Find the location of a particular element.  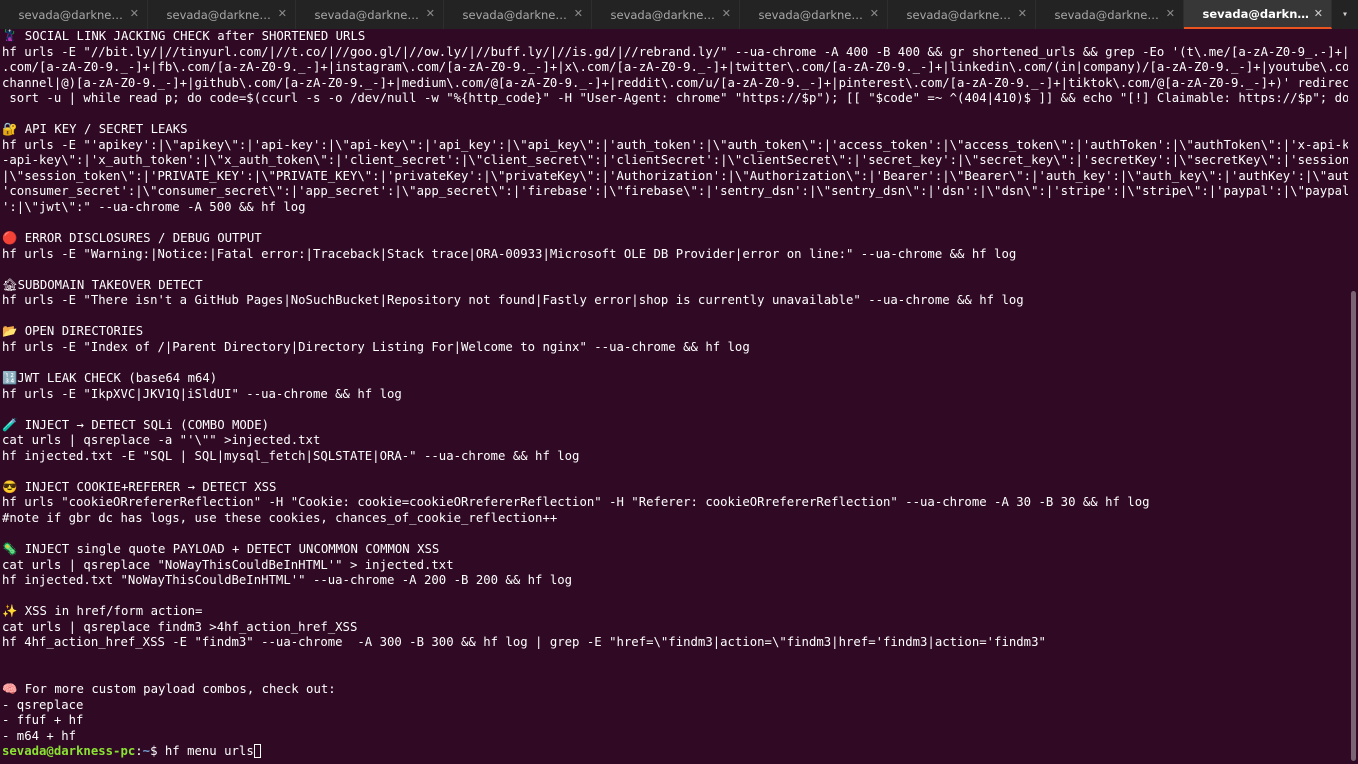

prompt-path: ~ is located at coordinates (146, 751).